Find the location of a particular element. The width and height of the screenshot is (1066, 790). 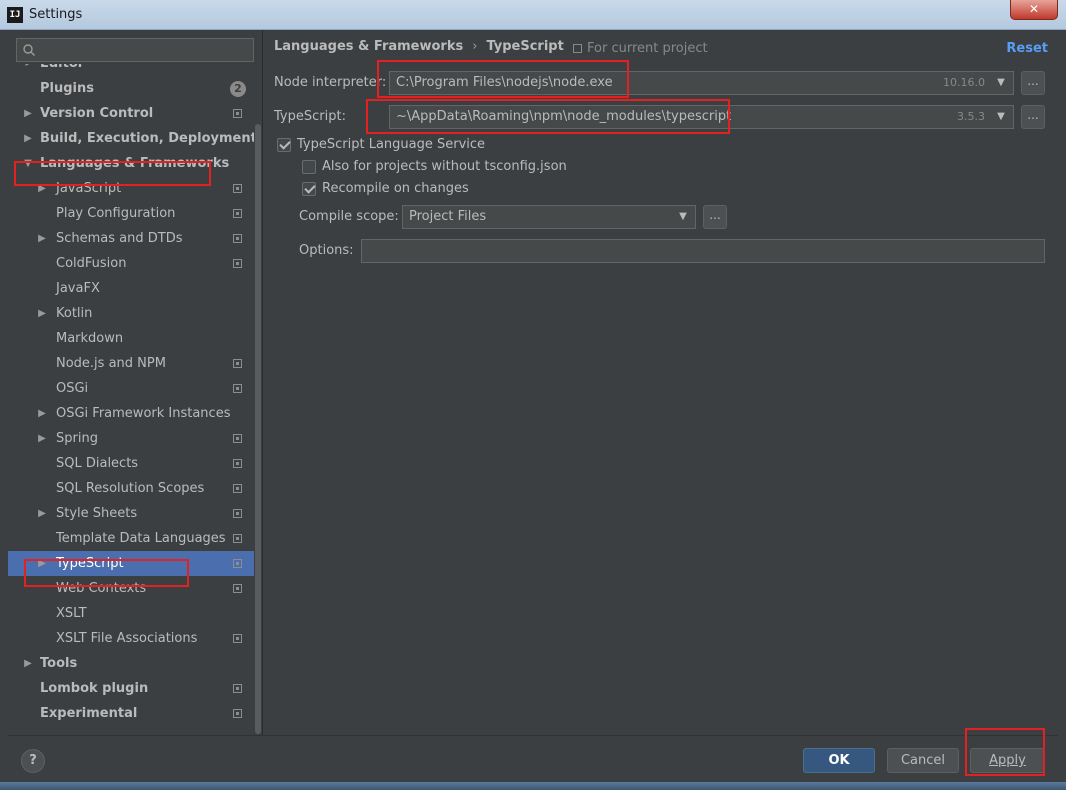

sidebar-item-label: Spring is located at coordinates (77, 438).